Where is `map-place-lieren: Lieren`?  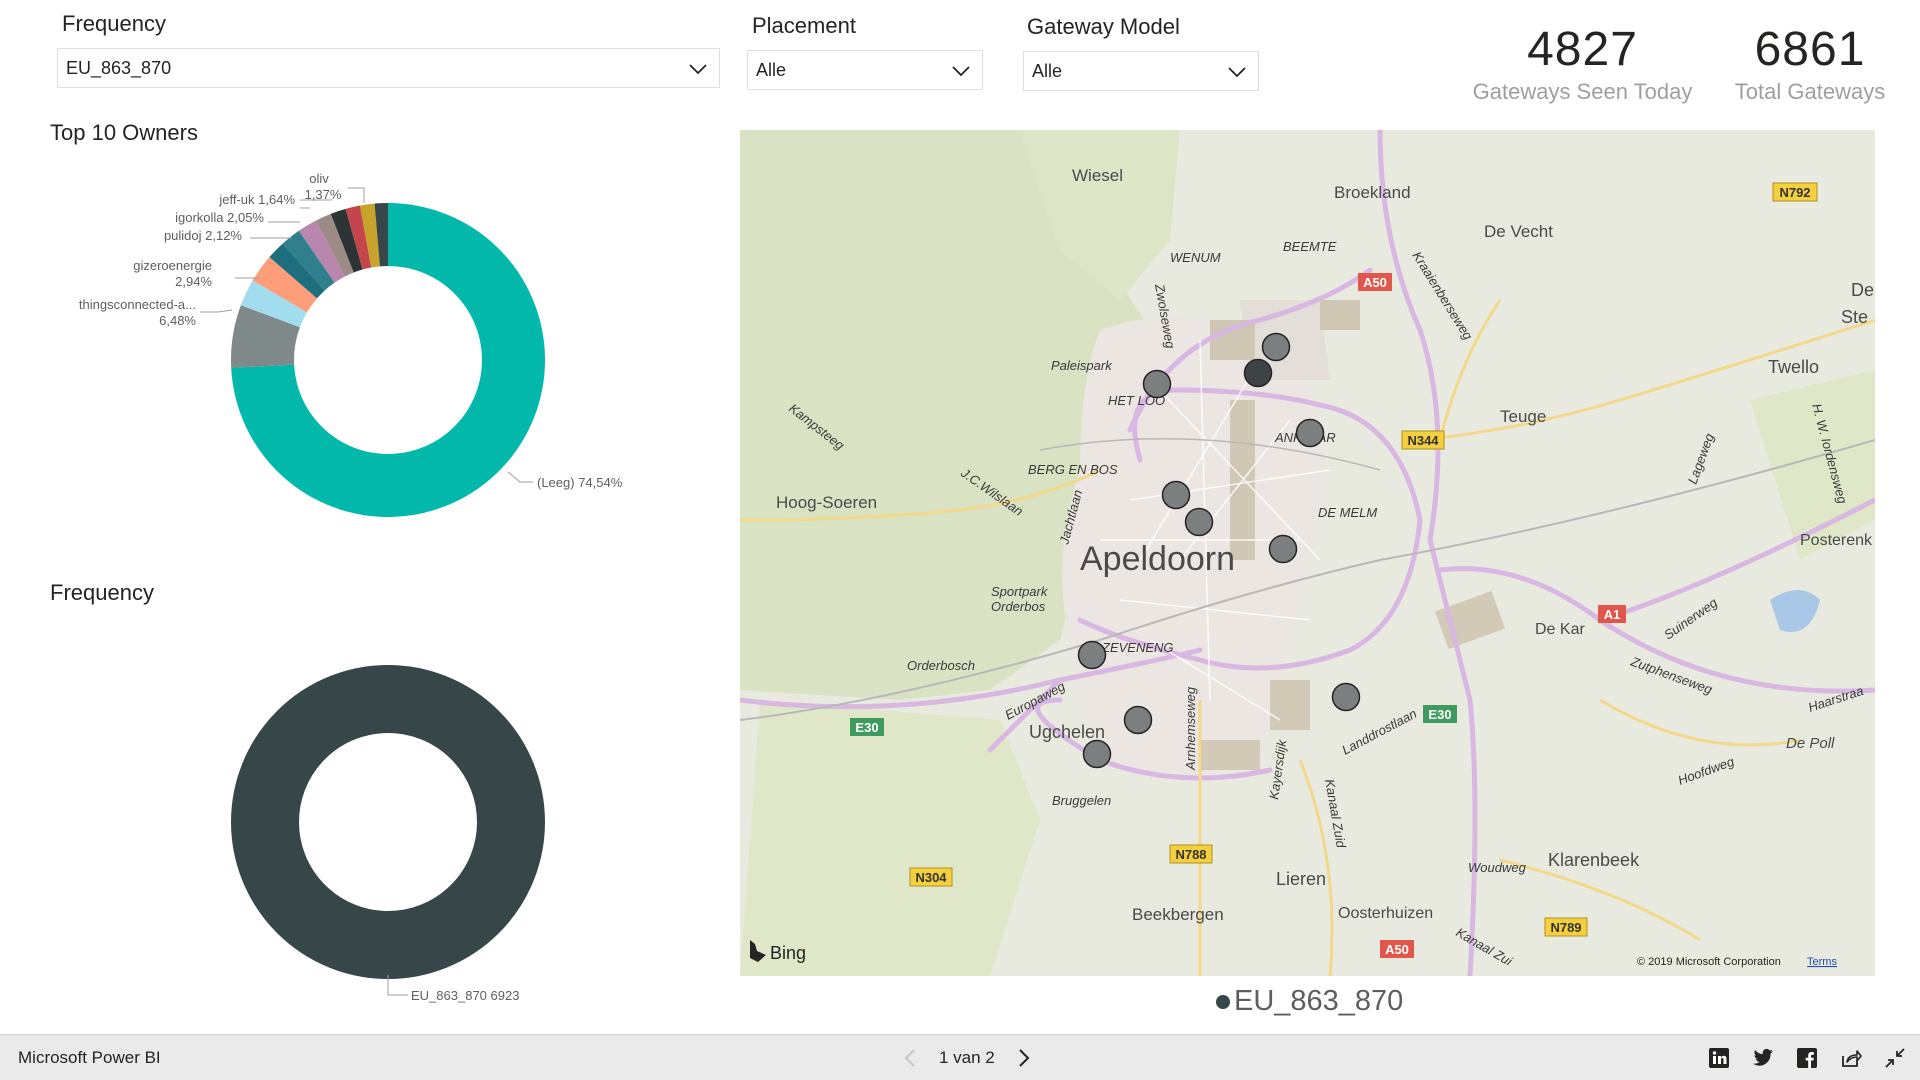 map-place-lieren: Lieren is located at coordinates (1301, 879).